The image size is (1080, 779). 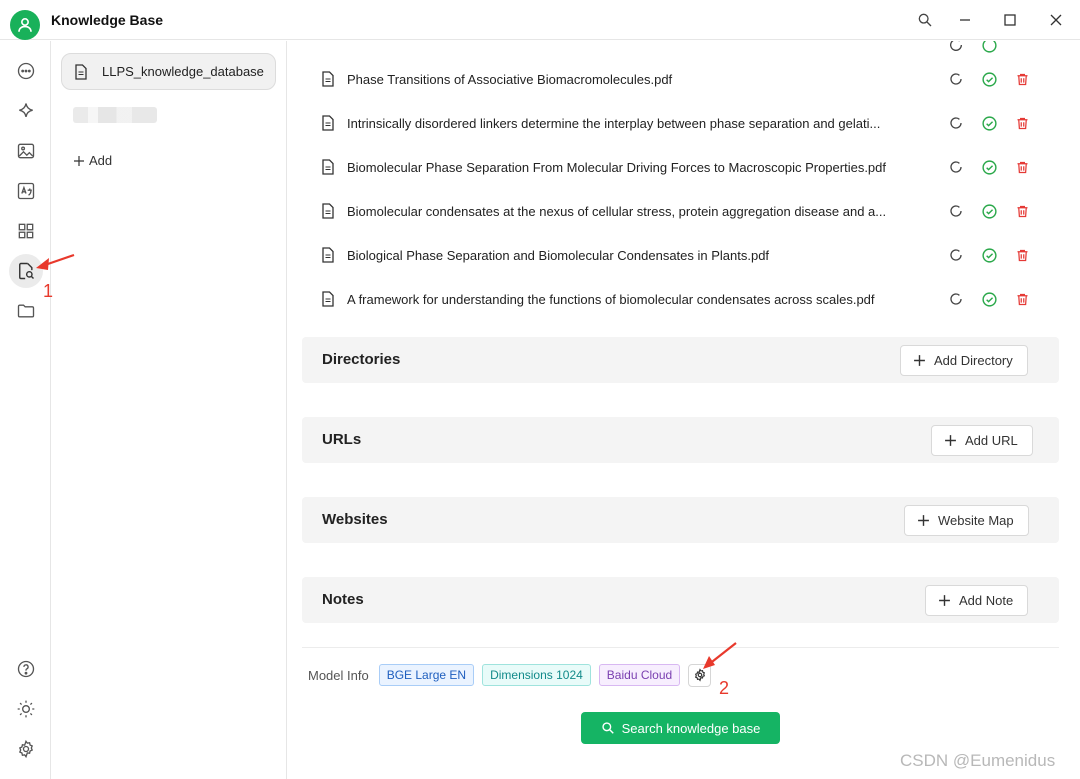 What do you see at coordinates (691, 728) in the screenshot?
I see `search-knowledge-base-label: Search knowledge base` at bounding box center [691, 728].